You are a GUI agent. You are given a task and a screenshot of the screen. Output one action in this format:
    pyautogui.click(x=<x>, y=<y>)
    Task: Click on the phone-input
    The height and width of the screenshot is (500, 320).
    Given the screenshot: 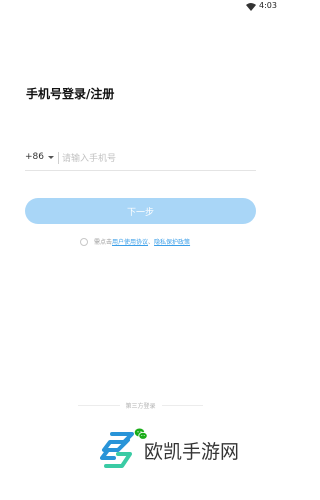 What is the action you would take?
    pyautogui.click(x=156, y=159)
    